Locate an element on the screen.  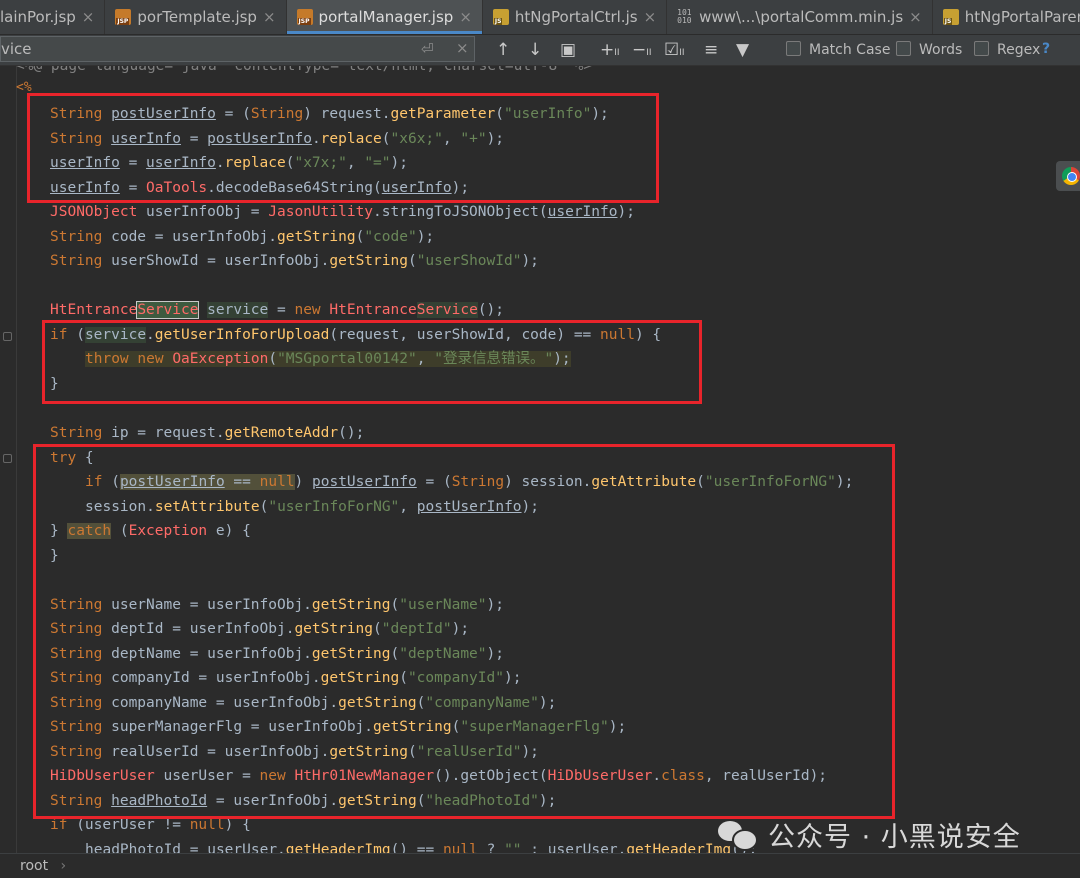
match-case-checkbox is located at coordinates (793, 48).